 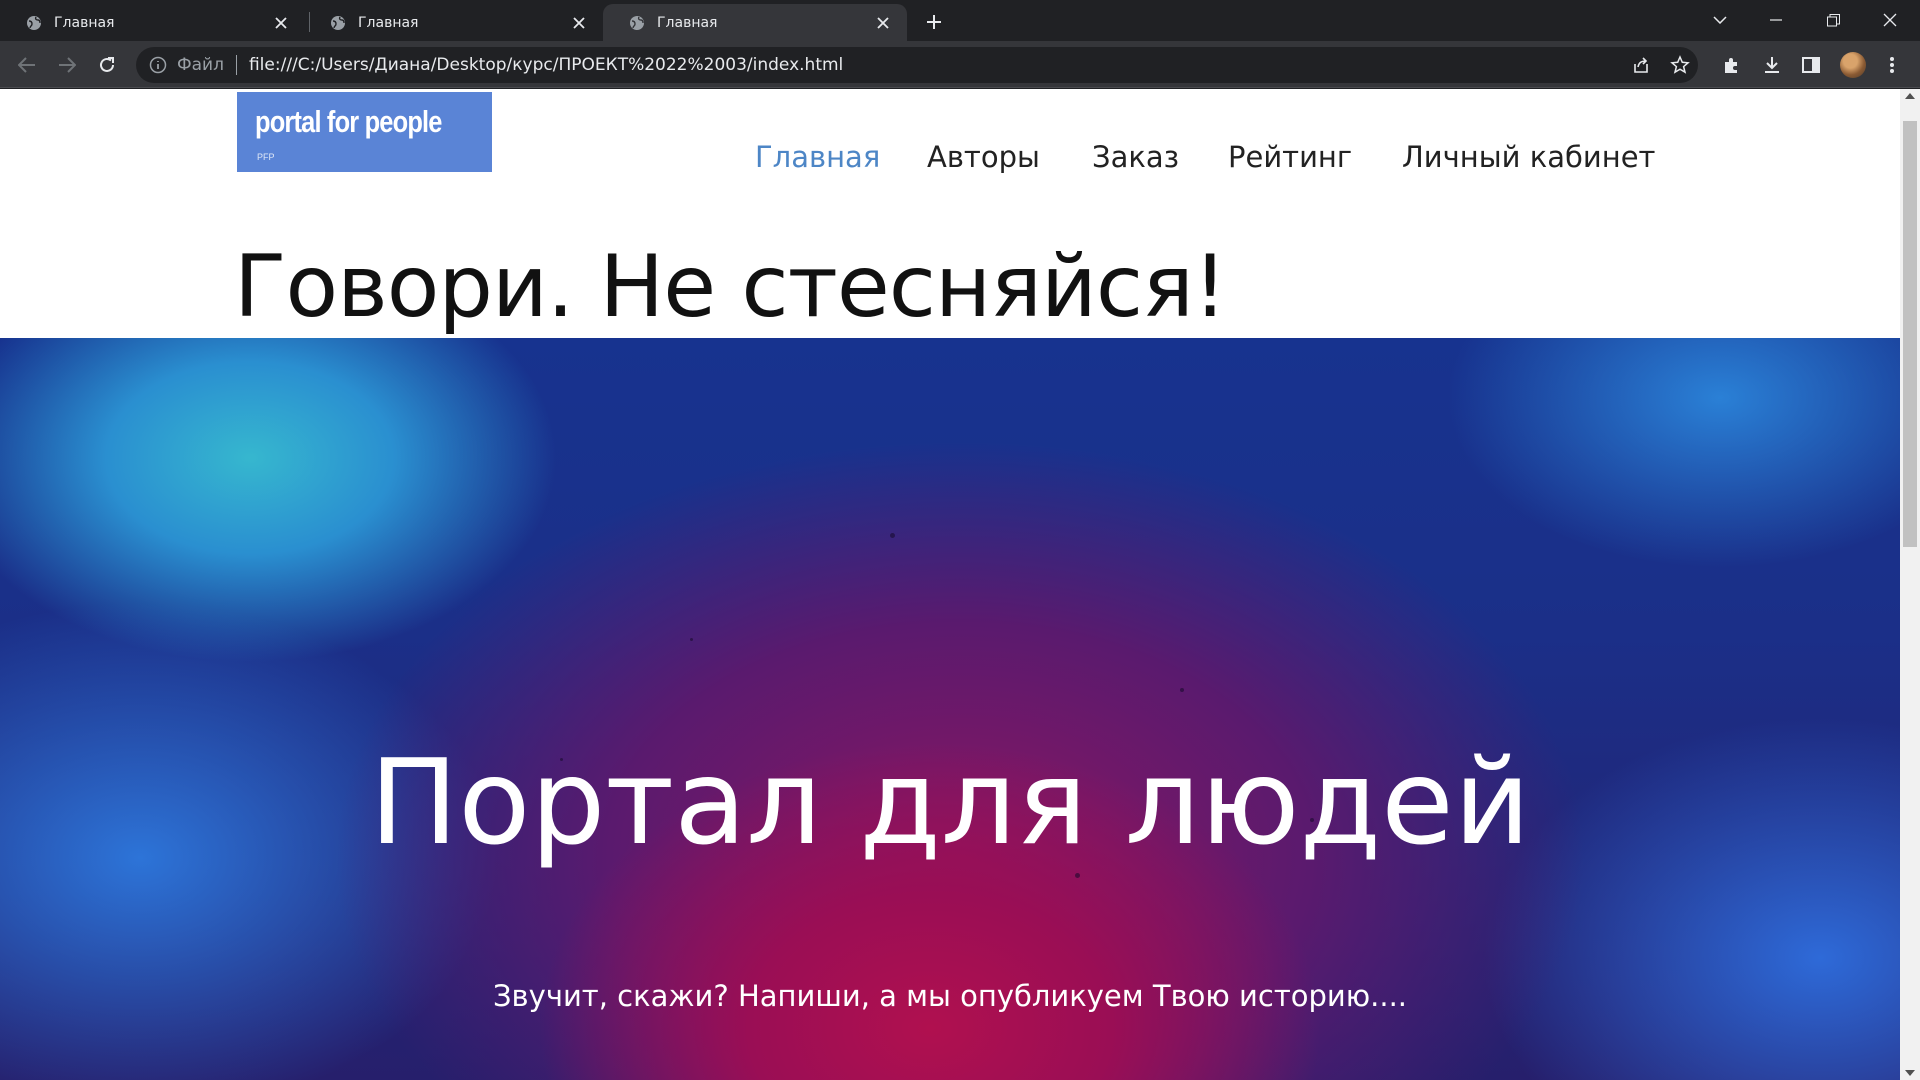 What do you see at coordinates (755, 22) in the screenshot?
I see `tab-3-active: Главная` at bounding box center [755, 22].